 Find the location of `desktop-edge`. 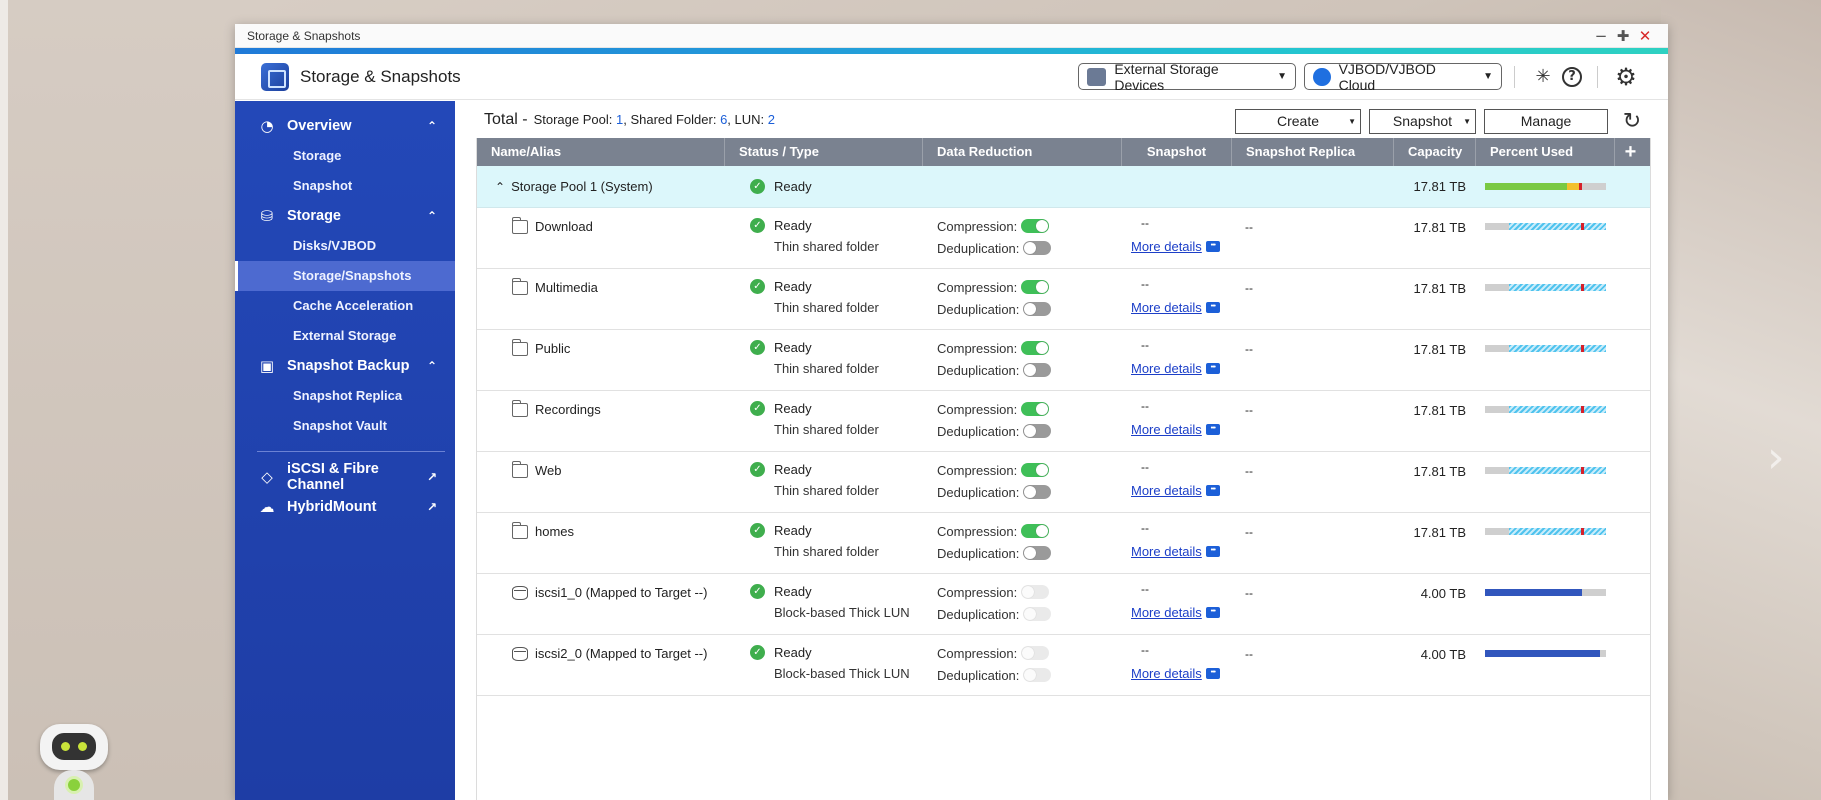

desktop-edge is located at coordinates (4, 400).